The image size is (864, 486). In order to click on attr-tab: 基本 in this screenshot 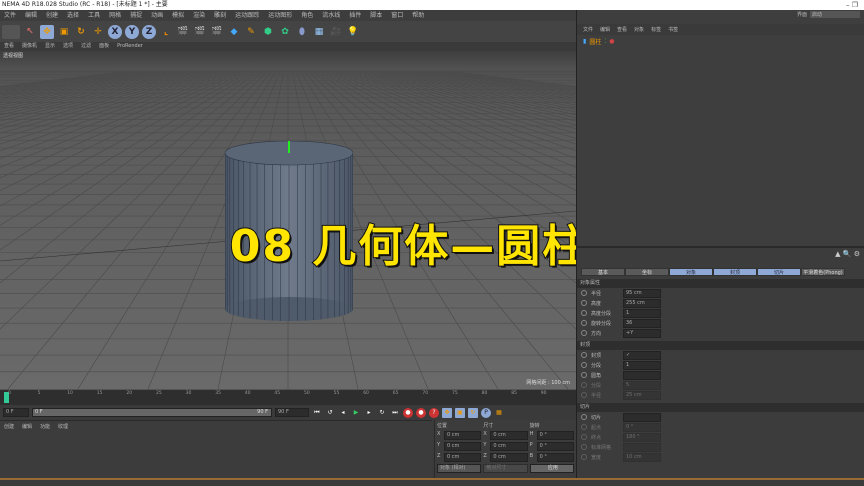, I will do `click(603, 272)`.